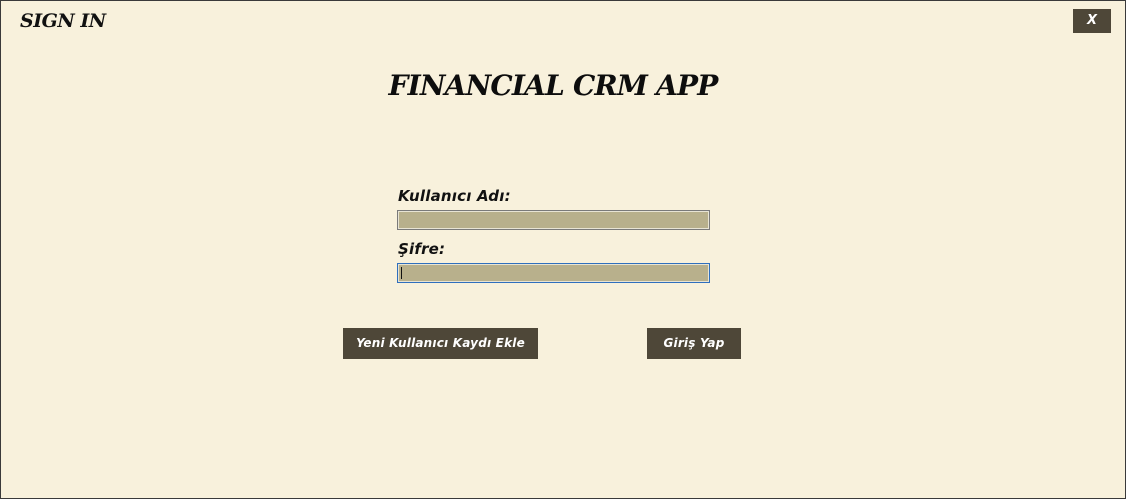 The height and width of the screenshot is (499, 1126). I want to click on username-input, so click(553, 220).